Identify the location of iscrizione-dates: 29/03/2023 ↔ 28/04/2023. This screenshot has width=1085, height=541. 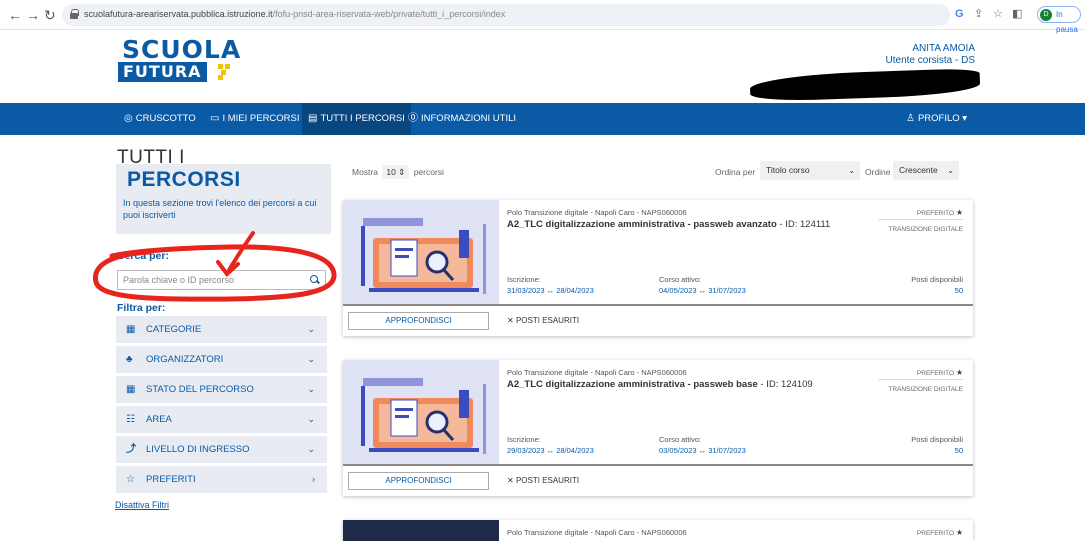
(550, 450).